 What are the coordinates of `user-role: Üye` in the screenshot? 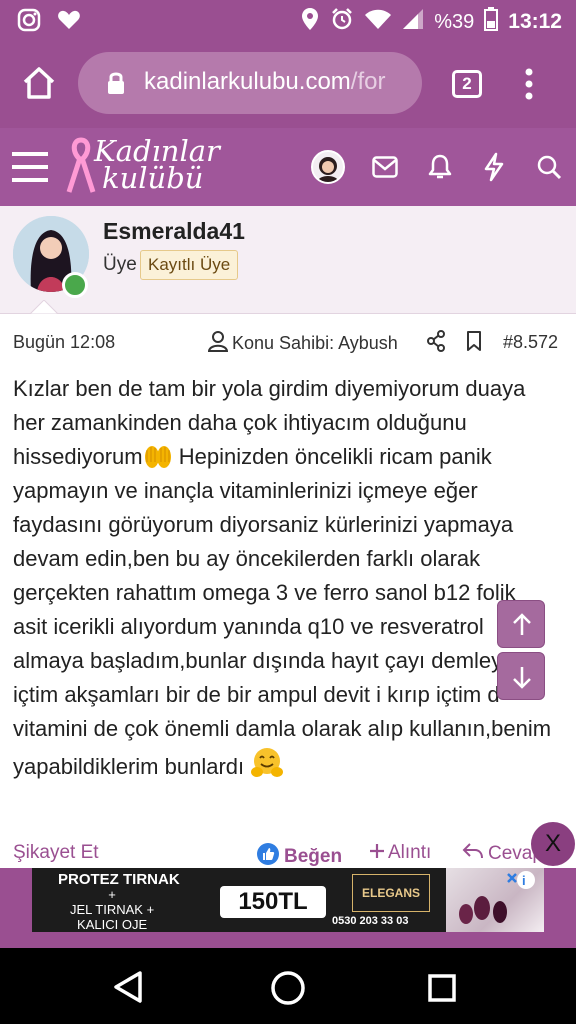 It's located at (120, 264).